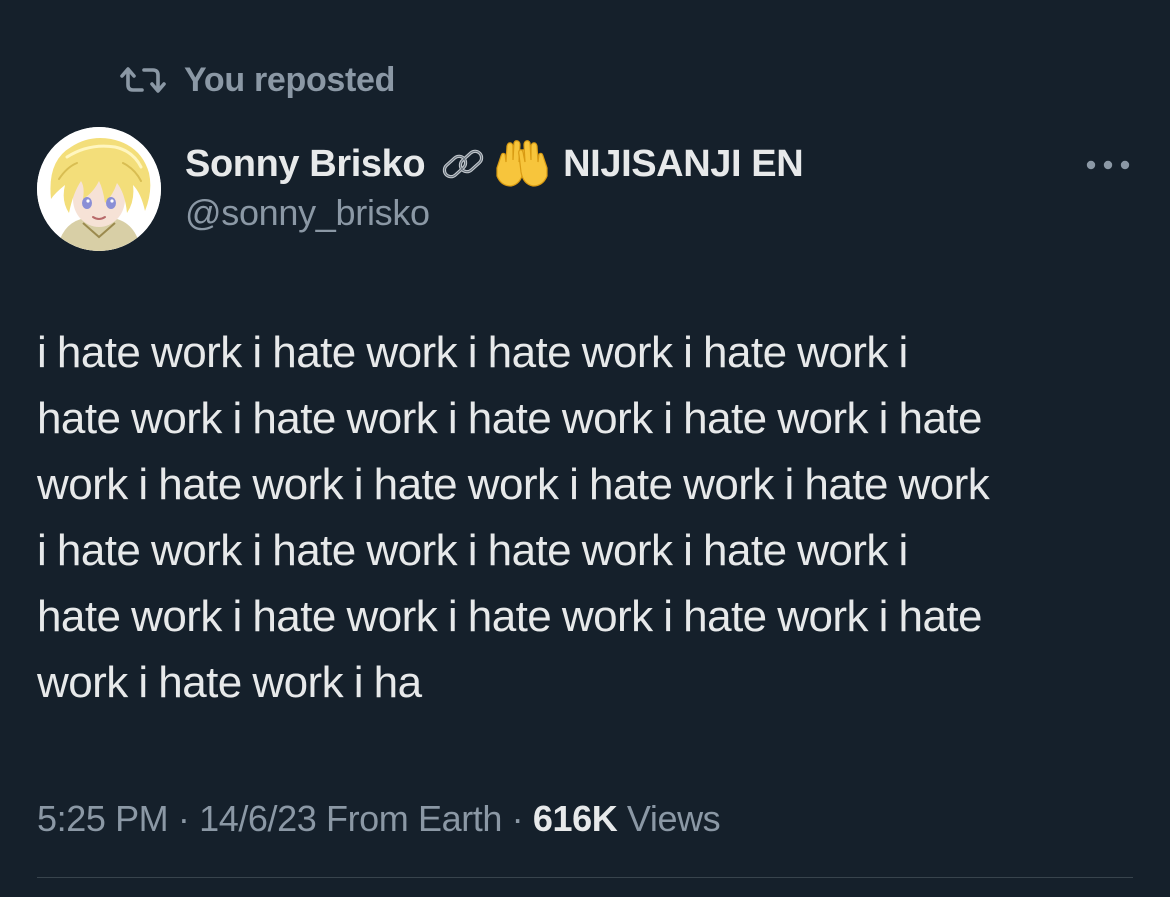 The image size is (1170, 897). Describe the element at coordinates (143, 80) in the screenshot. I see `repost-icon` at that location.